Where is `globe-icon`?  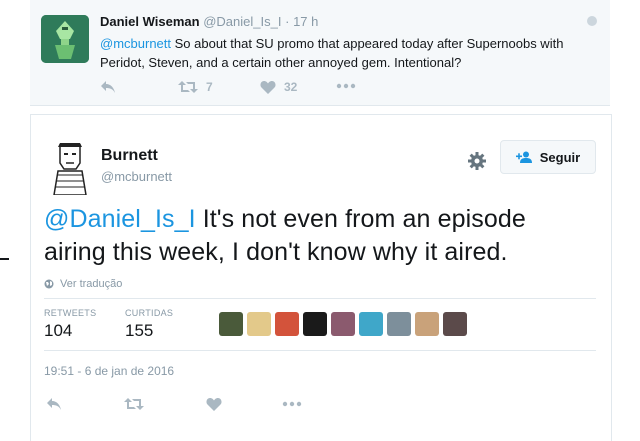 globe-icon is located at coordinates (49, 284).